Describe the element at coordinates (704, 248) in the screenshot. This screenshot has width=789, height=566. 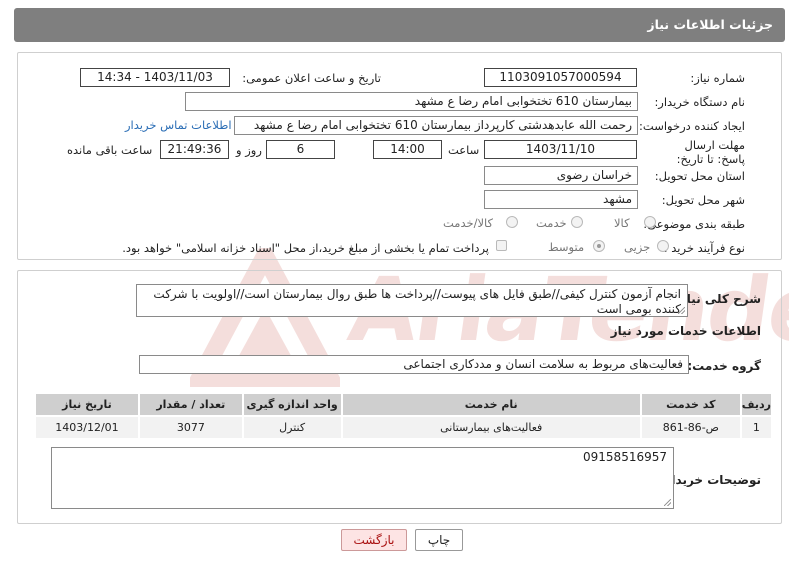
I see `process-label: نوع فرآیند خرید :` at that location.